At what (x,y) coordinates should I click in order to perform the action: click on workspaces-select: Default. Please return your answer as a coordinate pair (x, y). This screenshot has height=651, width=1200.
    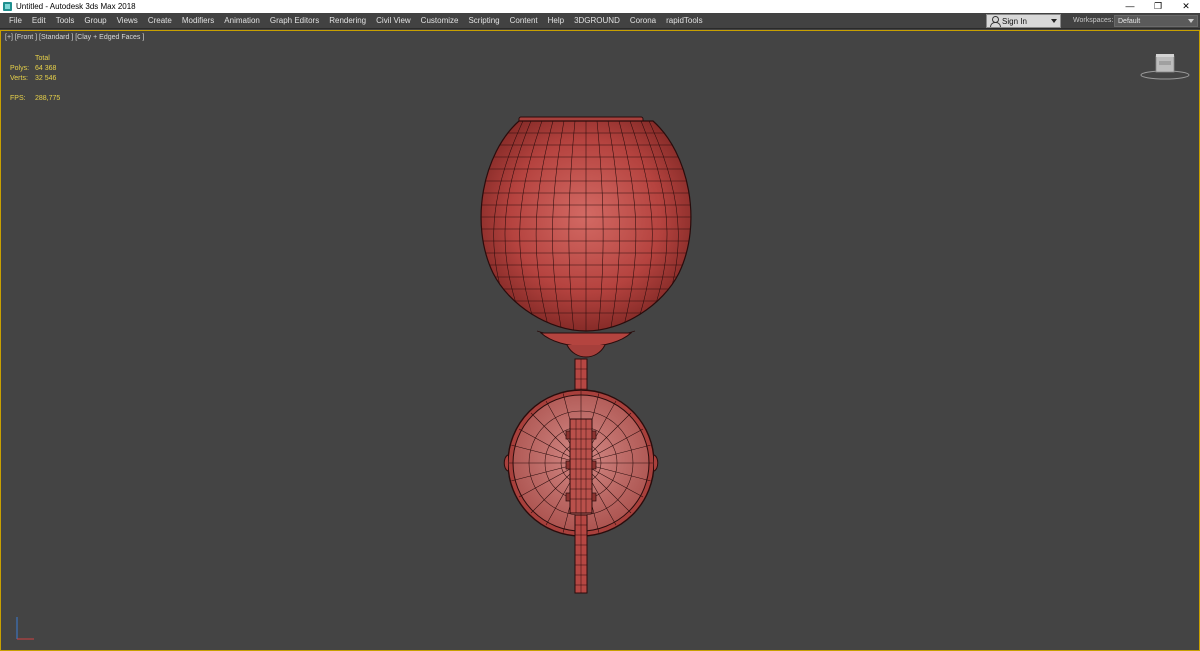
    Looking at the image, I should click on (1156, 21).